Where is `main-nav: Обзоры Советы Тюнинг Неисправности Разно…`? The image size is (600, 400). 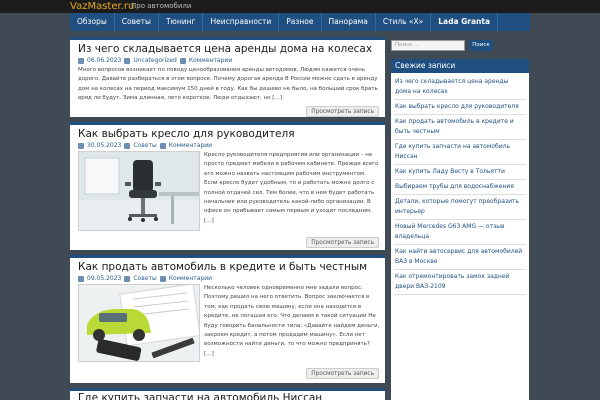
main-nav: Обзоры Советы Тюнинг Неисправности Разно… is located at coordinates (300, 22).